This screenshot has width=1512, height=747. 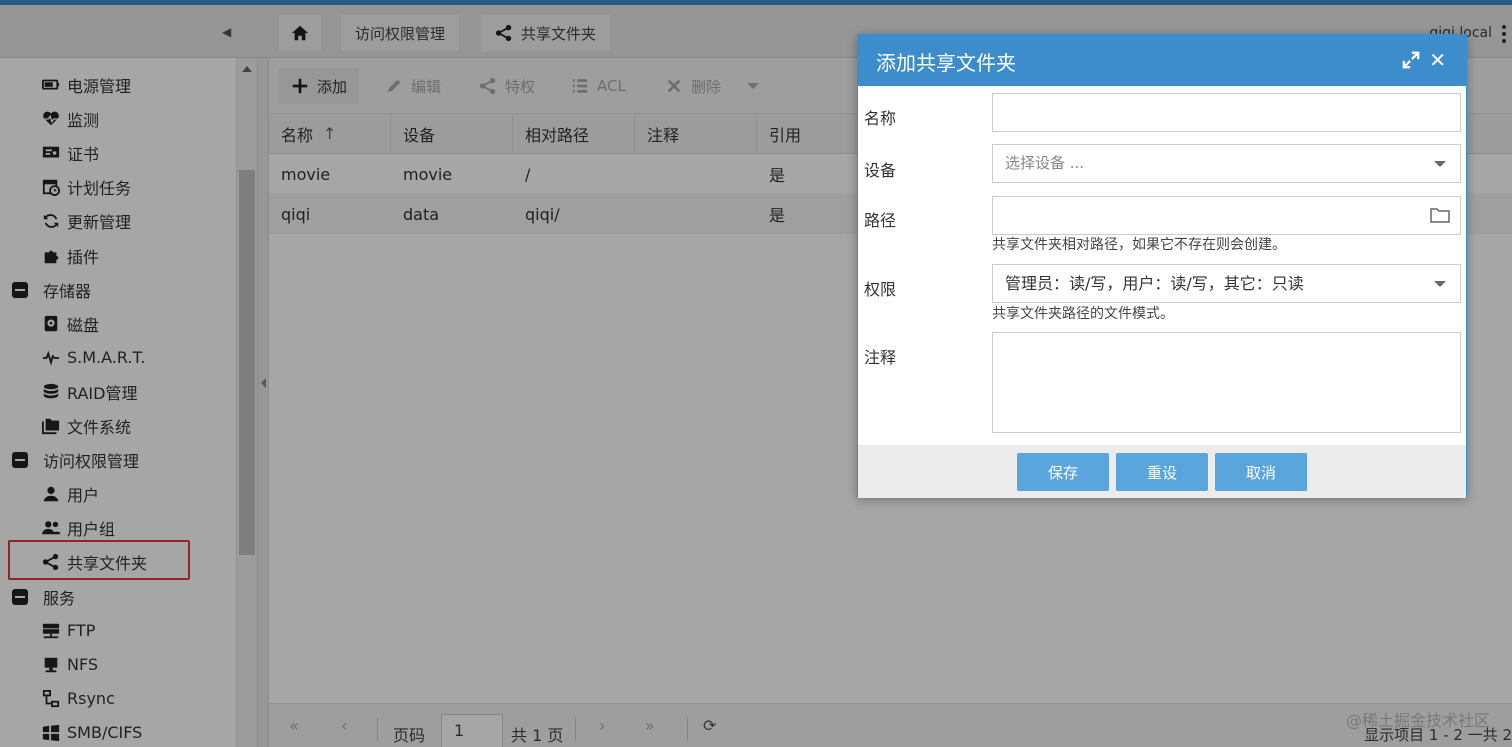 I want to click on path-label: 路径, so click(x=880, y=220).